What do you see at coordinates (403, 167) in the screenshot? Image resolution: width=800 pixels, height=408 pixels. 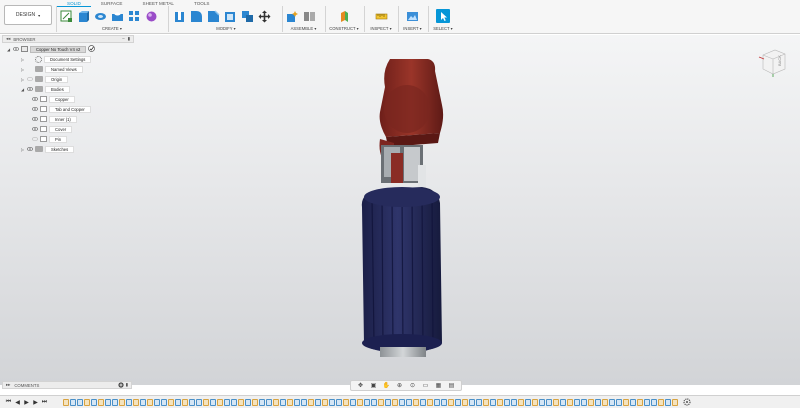 I see `hinge-body` at bounding box center [403, 167].